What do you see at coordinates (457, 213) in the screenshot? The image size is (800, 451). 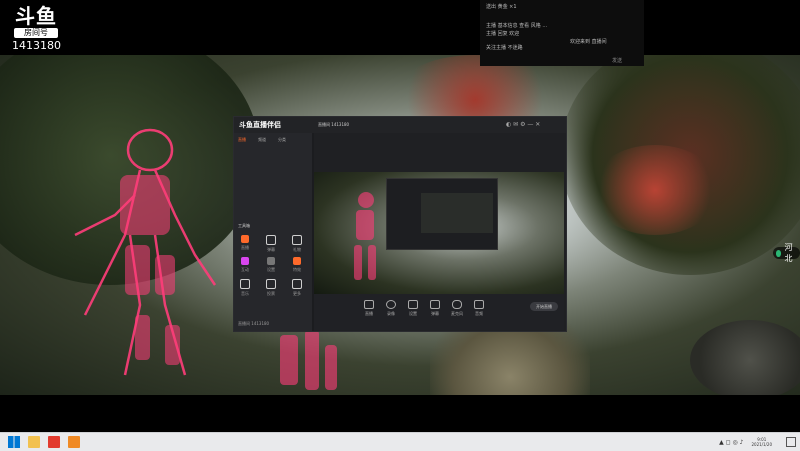 I see `nested-preview` at bounding box center [457, 213].